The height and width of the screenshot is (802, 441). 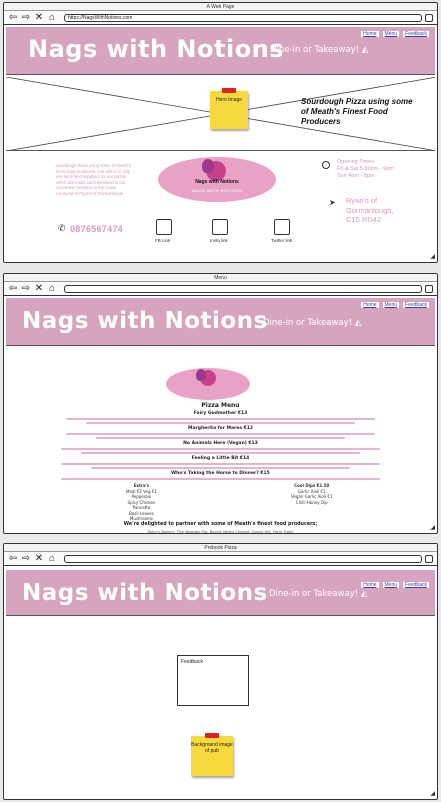 I want to click on window-title: Prebook Pizza, so click(x=220, y=548).